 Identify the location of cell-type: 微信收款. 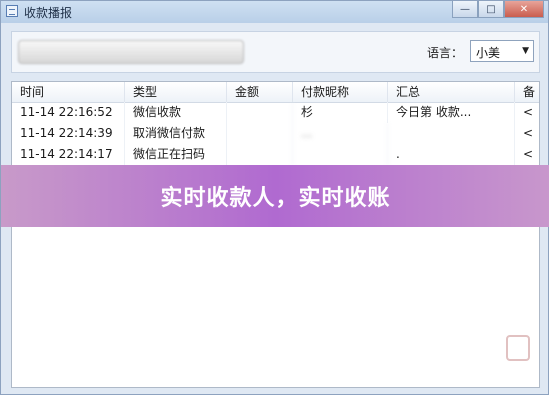
(176, 112).